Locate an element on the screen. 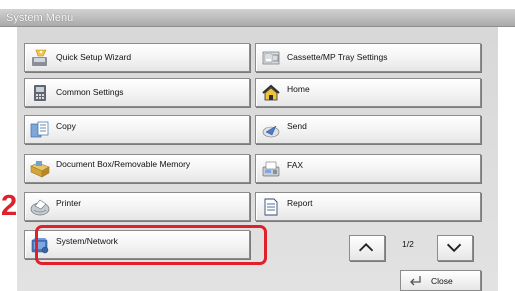 Image resolution: width=515 pixels, height=291 pixels. fax-icon is located at coordinates (271, 169).